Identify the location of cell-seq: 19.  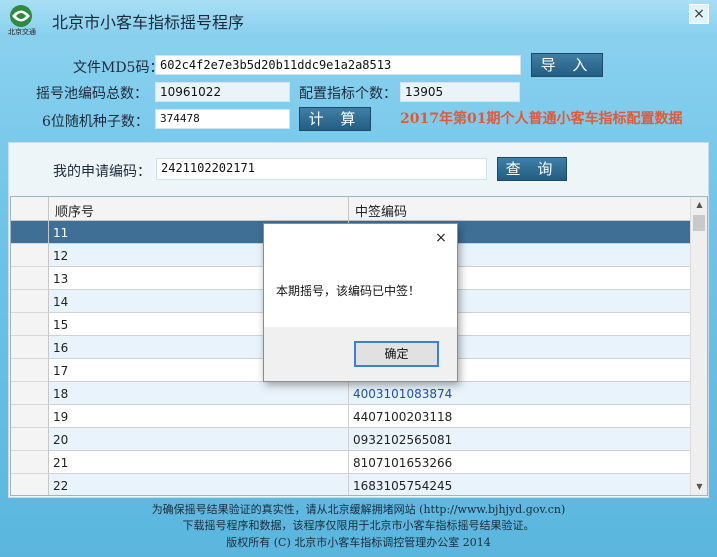
(199, 416).